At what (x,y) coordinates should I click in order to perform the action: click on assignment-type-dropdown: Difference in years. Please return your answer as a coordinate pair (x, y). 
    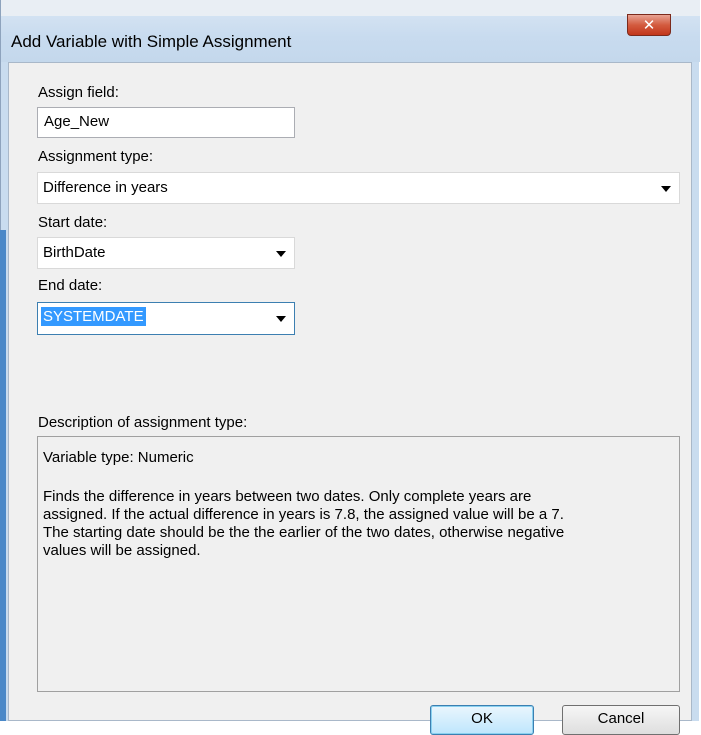
    Looking at the image, I should click on (358, 188).